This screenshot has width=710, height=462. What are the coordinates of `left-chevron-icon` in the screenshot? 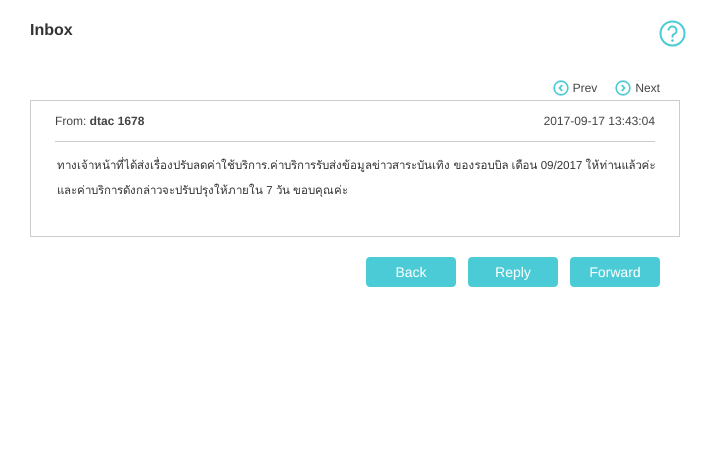 It's located at (560, 88).